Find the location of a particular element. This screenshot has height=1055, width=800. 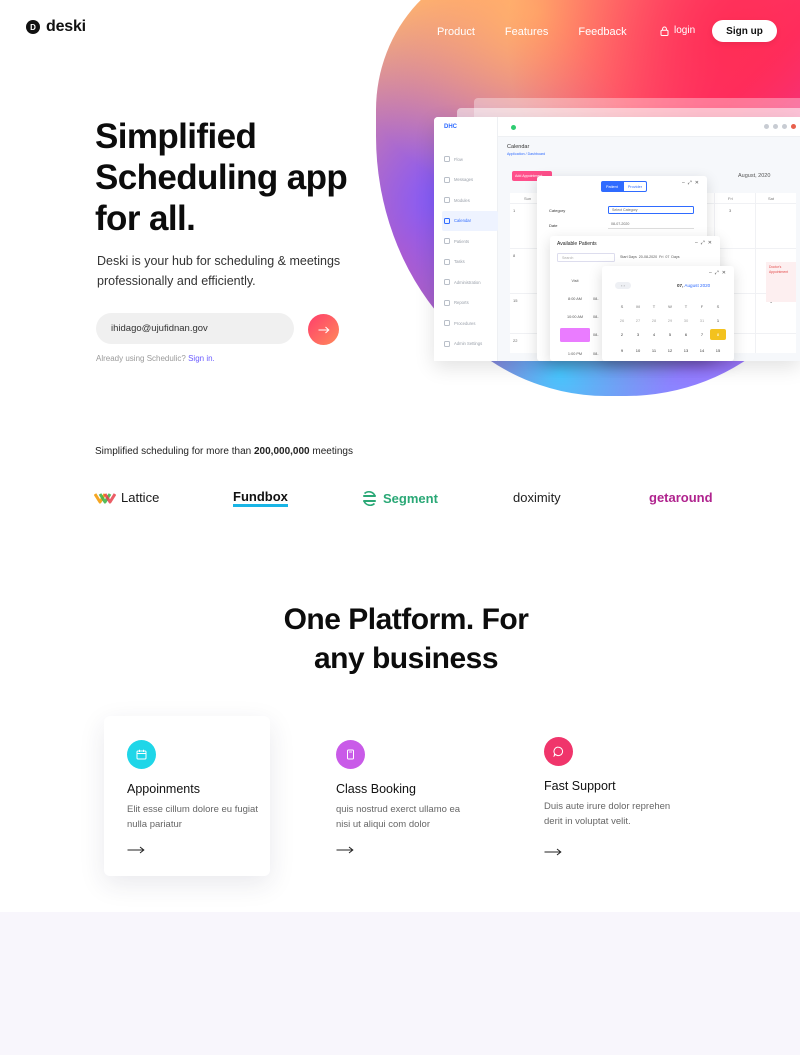

nav-link-product: Product is located at coordinates (456, 32).